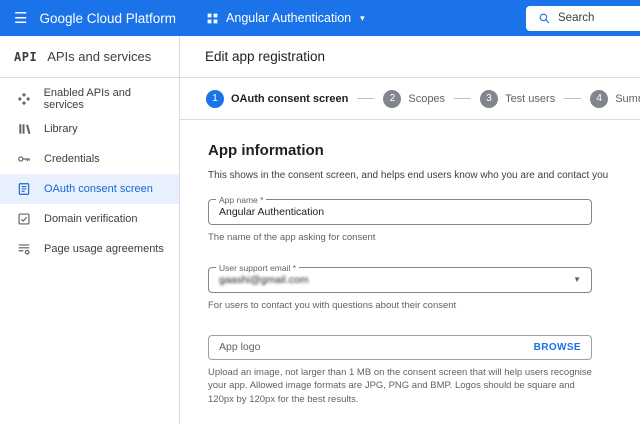 This screenshot has width=640, height=424. I want to click on sidebar-item-label: OAuth consent screen, so click(98, 189).